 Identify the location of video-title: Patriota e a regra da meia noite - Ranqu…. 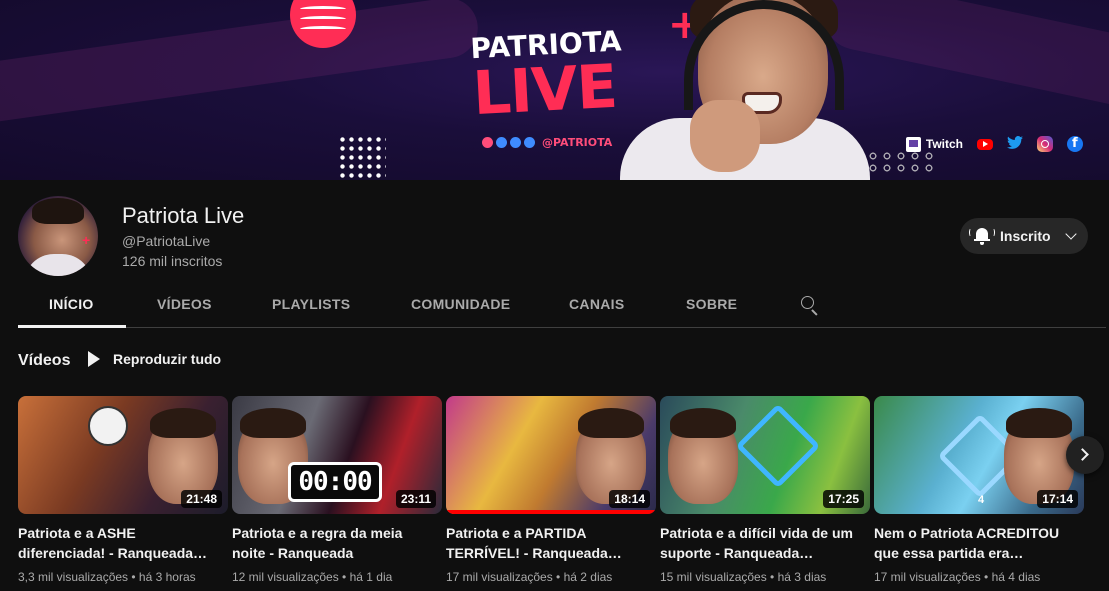
(333, 543).